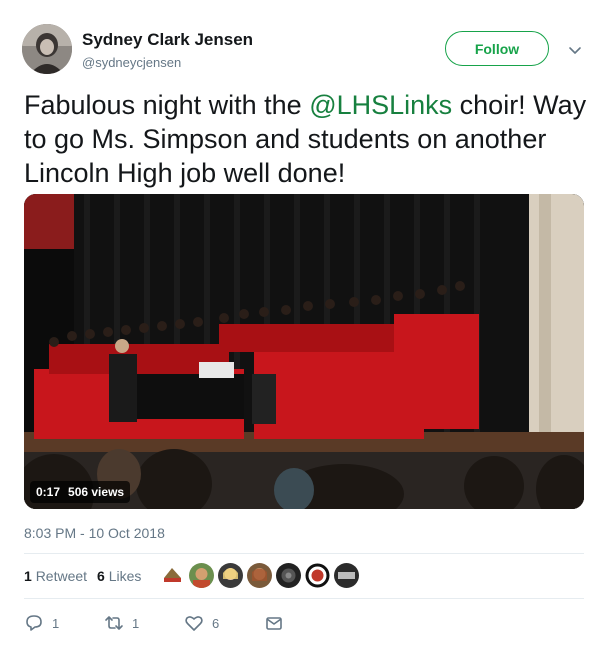  I want to click on retweet-icon, so click(114, 623).